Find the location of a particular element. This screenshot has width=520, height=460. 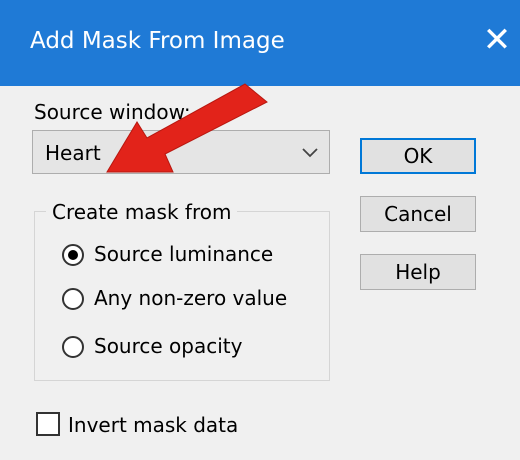

radio-label: Any non-zero value is located at coordinates (191, 298).